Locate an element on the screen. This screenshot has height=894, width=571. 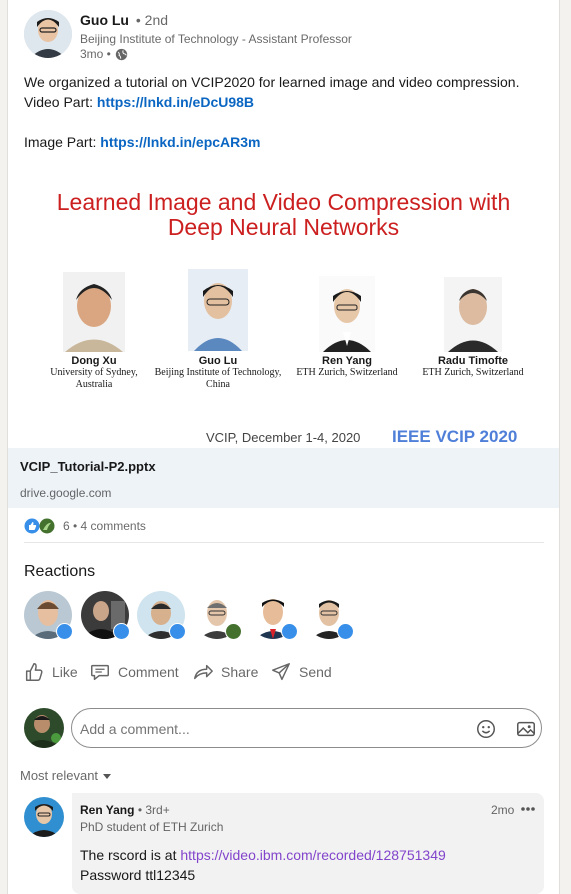
social-counts: 6 • 4 comments is located at coordinates (85, 526).